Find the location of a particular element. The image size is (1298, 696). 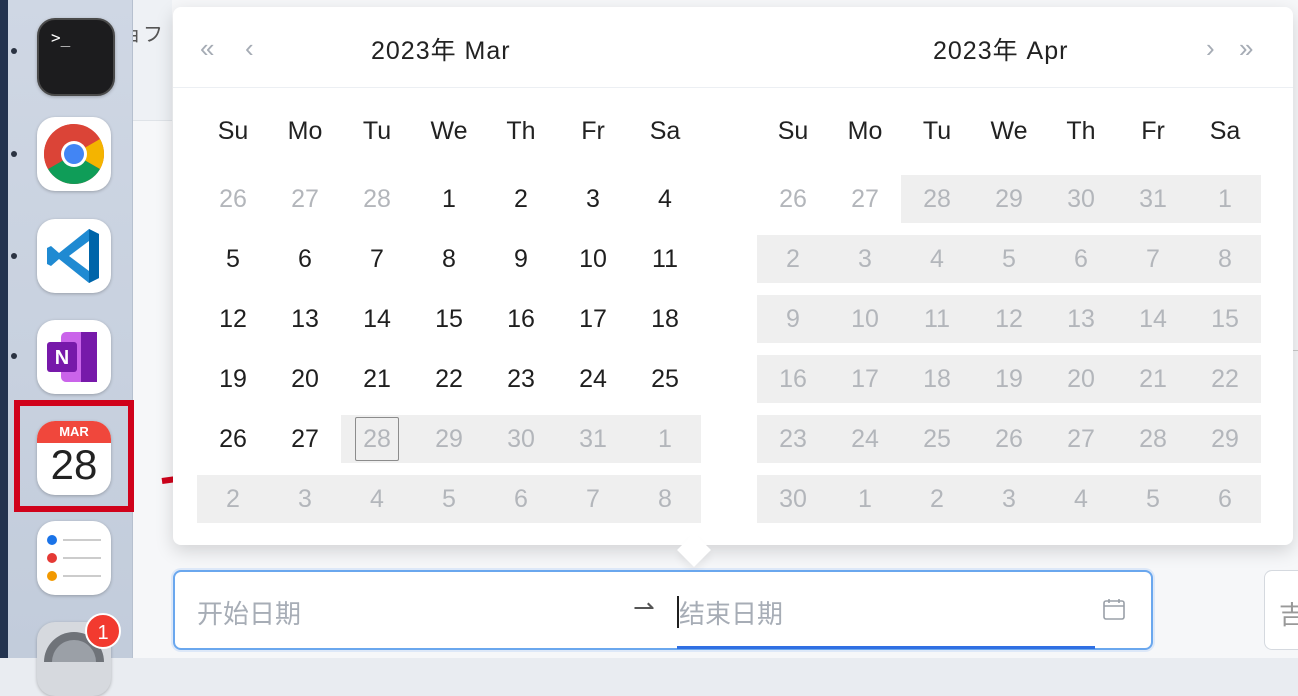

today-marker is located at coordinates (377, 439).